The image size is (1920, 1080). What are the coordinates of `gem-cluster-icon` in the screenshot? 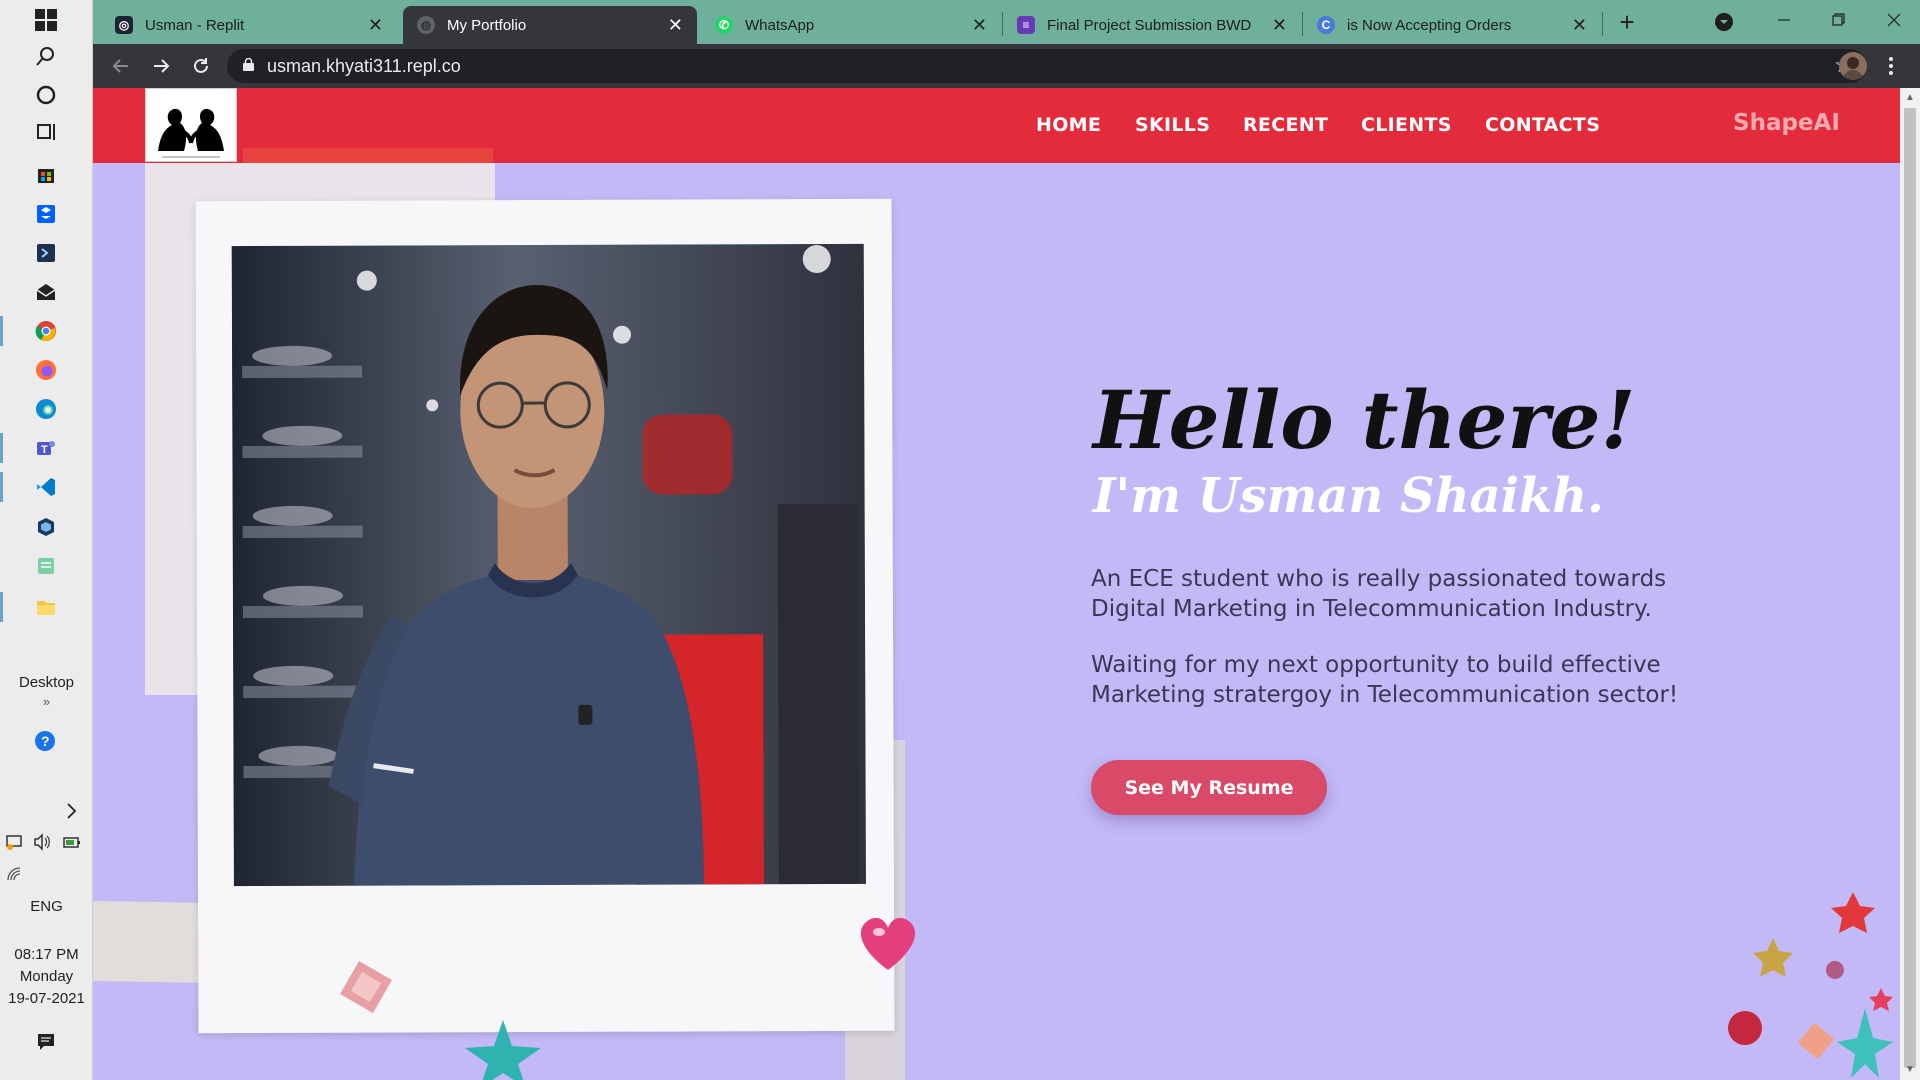 It's located at (1808, 984).